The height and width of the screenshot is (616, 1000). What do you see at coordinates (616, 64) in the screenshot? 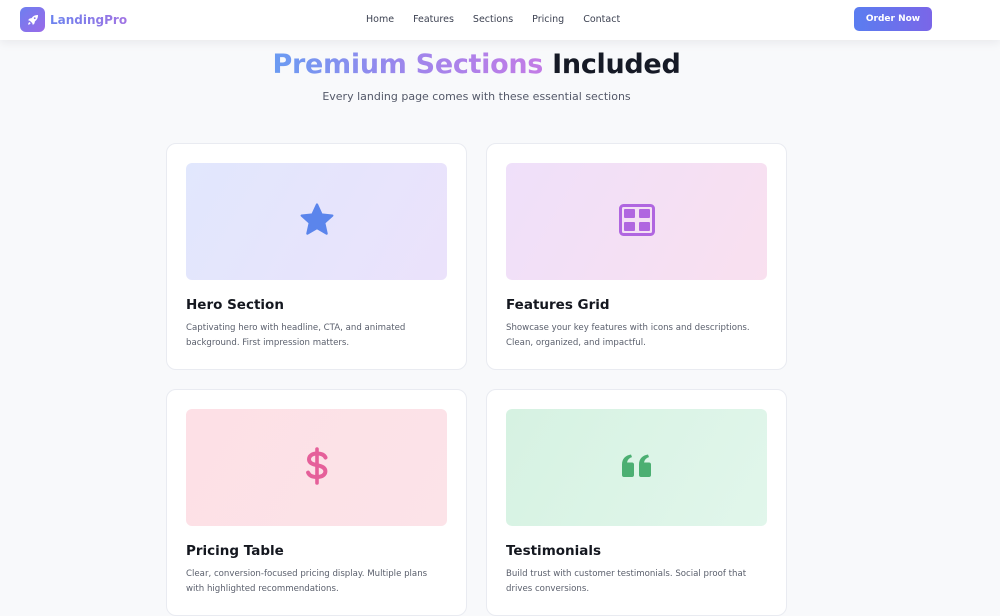
I see `section-heading-rest: Included` at bounding box center [616, 64].